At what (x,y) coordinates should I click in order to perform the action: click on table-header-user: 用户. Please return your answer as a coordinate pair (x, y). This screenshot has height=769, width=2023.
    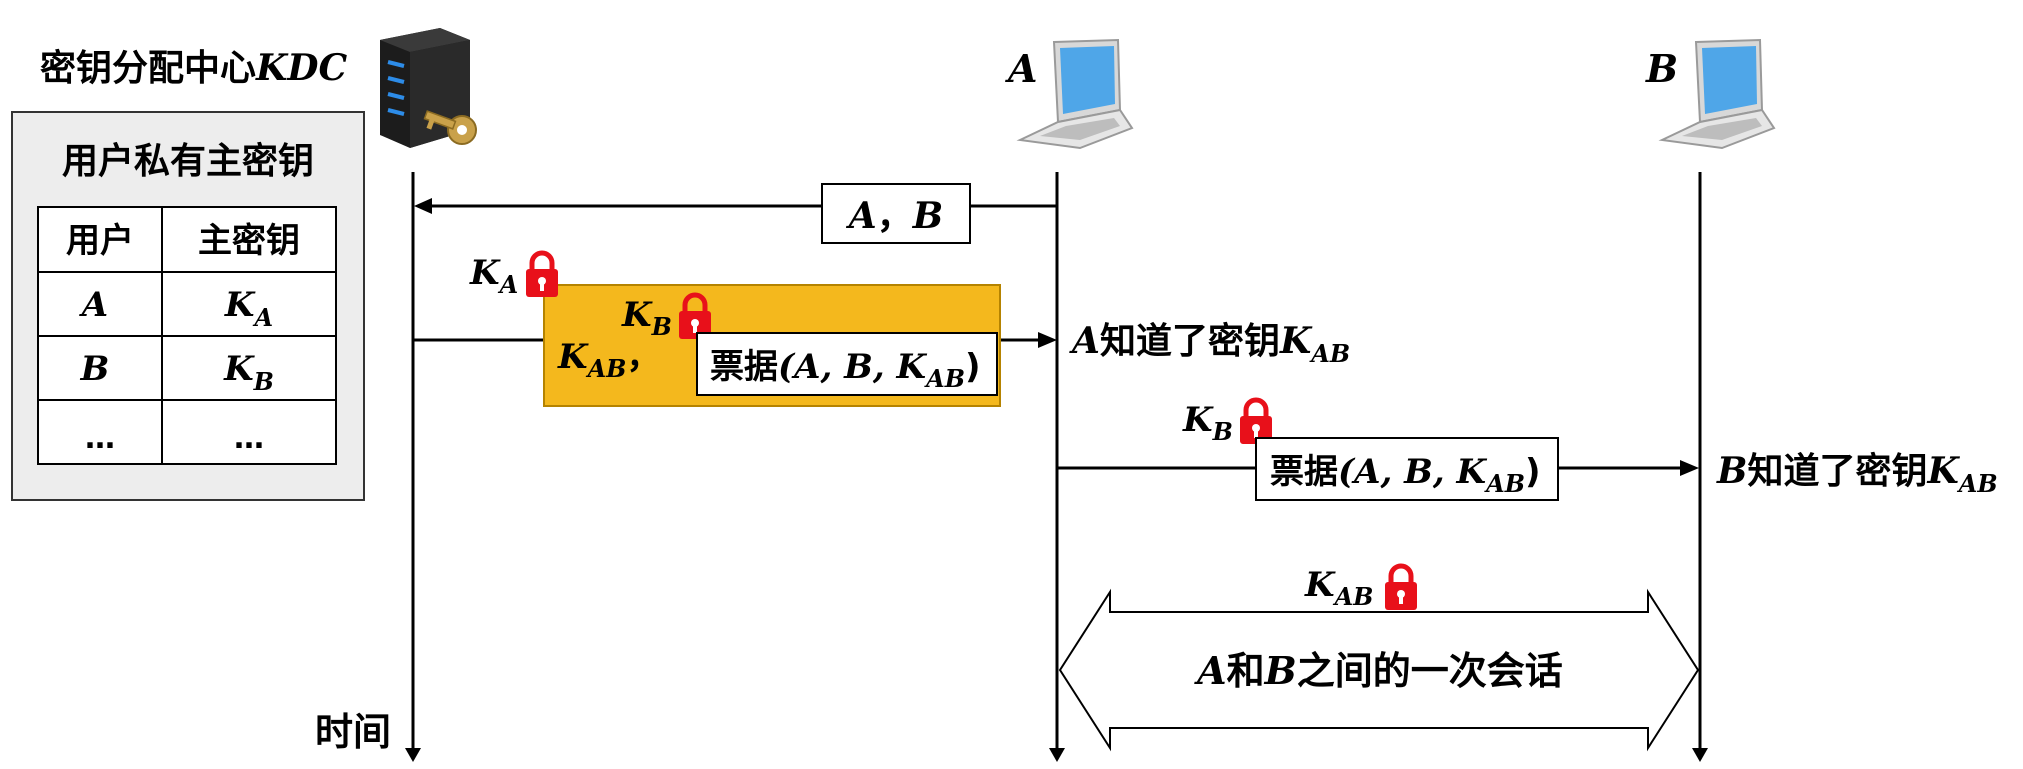
    Looking at the image, I should click on (100, 241).